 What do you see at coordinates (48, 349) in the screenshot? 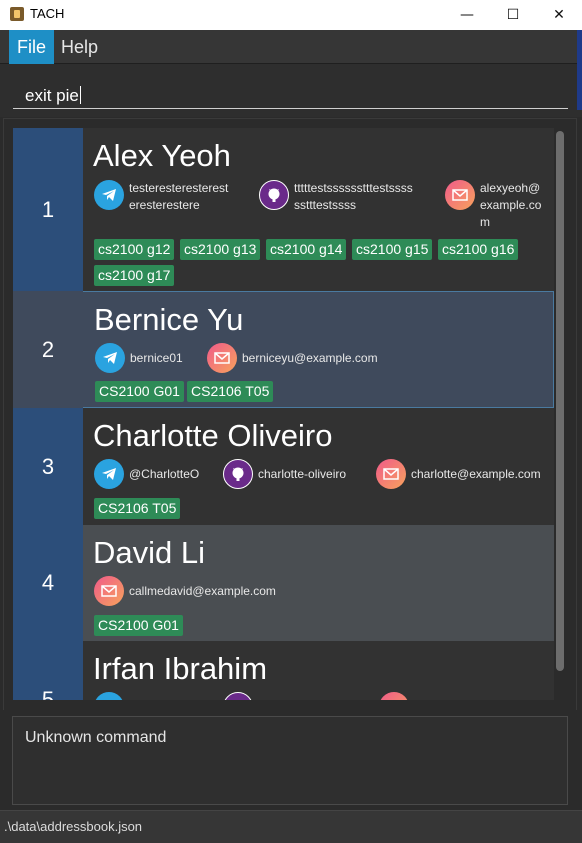
I see `person-index: 2` at bounding box center [48, 349].